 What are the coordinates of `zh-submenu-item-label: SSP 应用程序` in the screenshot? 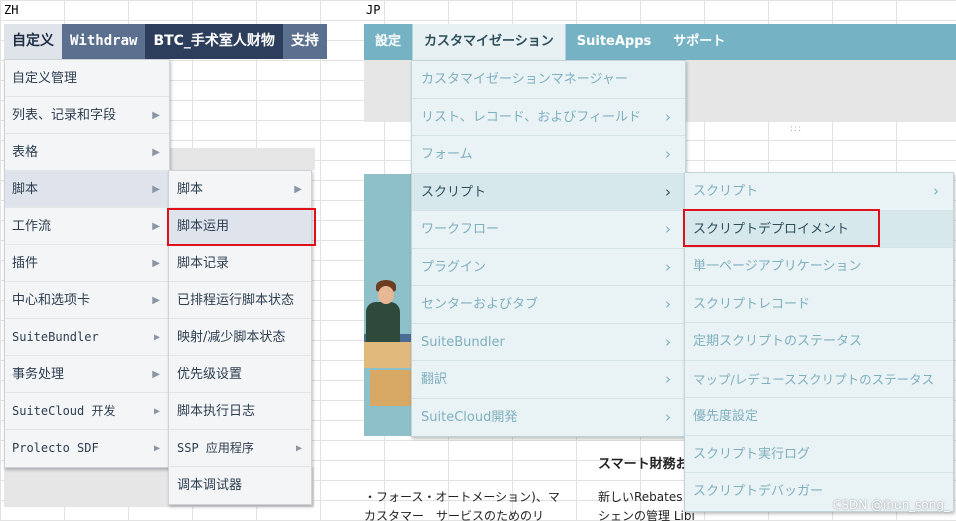 It's located at (215, 448).